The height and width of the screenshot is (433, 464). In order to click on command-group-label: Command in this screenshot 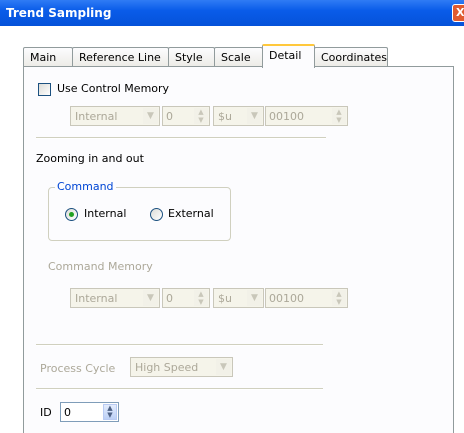, I will do `click(85, 186)`.